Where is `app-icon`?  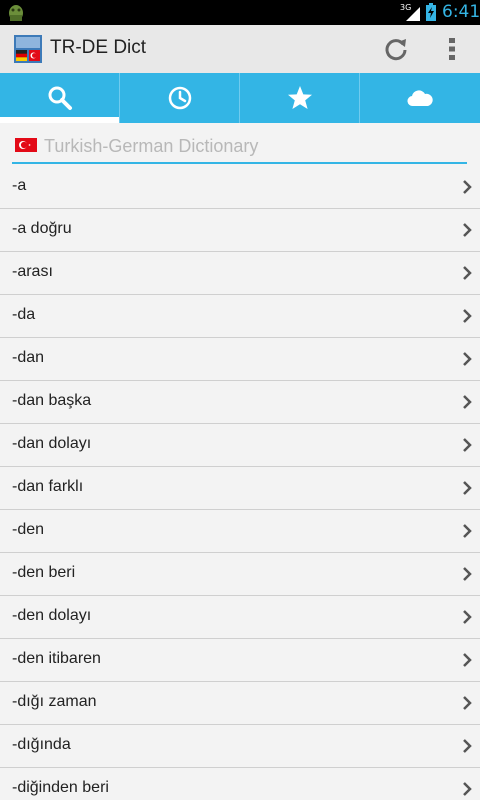 app-icon is located at coordinates (28, 49).